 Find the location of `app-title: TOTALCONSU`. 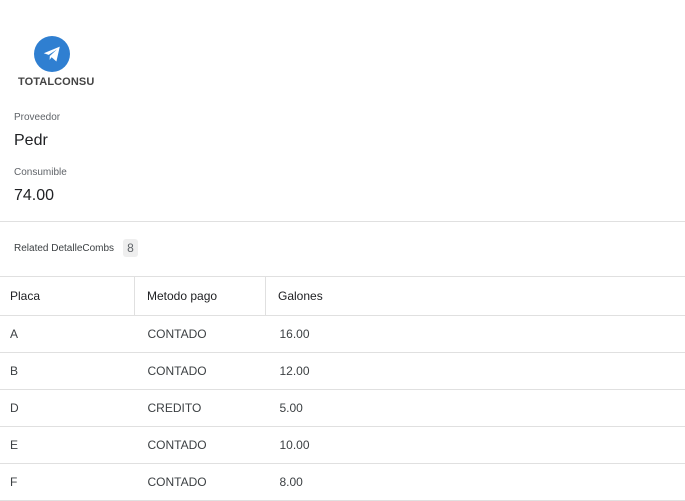

app-title: TOTALCONSU is located at coordinates (56, 82).